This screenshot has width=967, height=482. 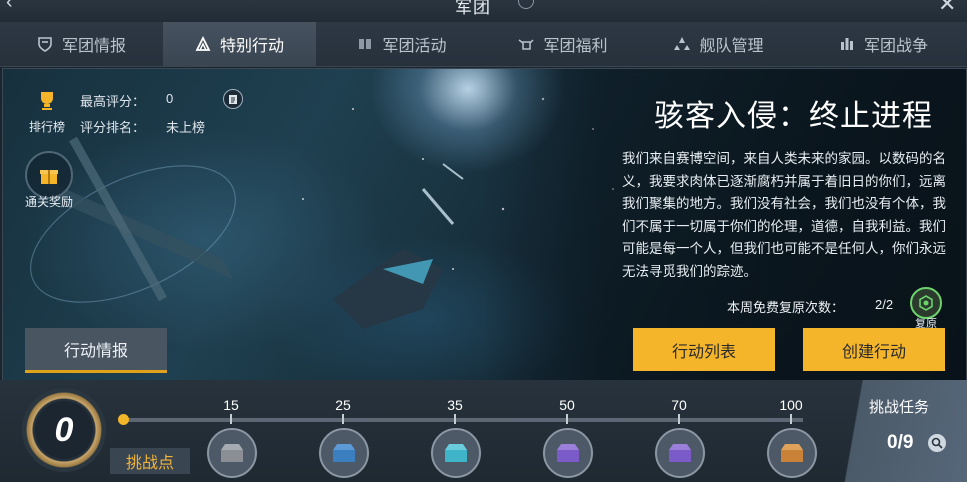 I want to click on milestone-label: 35, so click(x=455, y=405).